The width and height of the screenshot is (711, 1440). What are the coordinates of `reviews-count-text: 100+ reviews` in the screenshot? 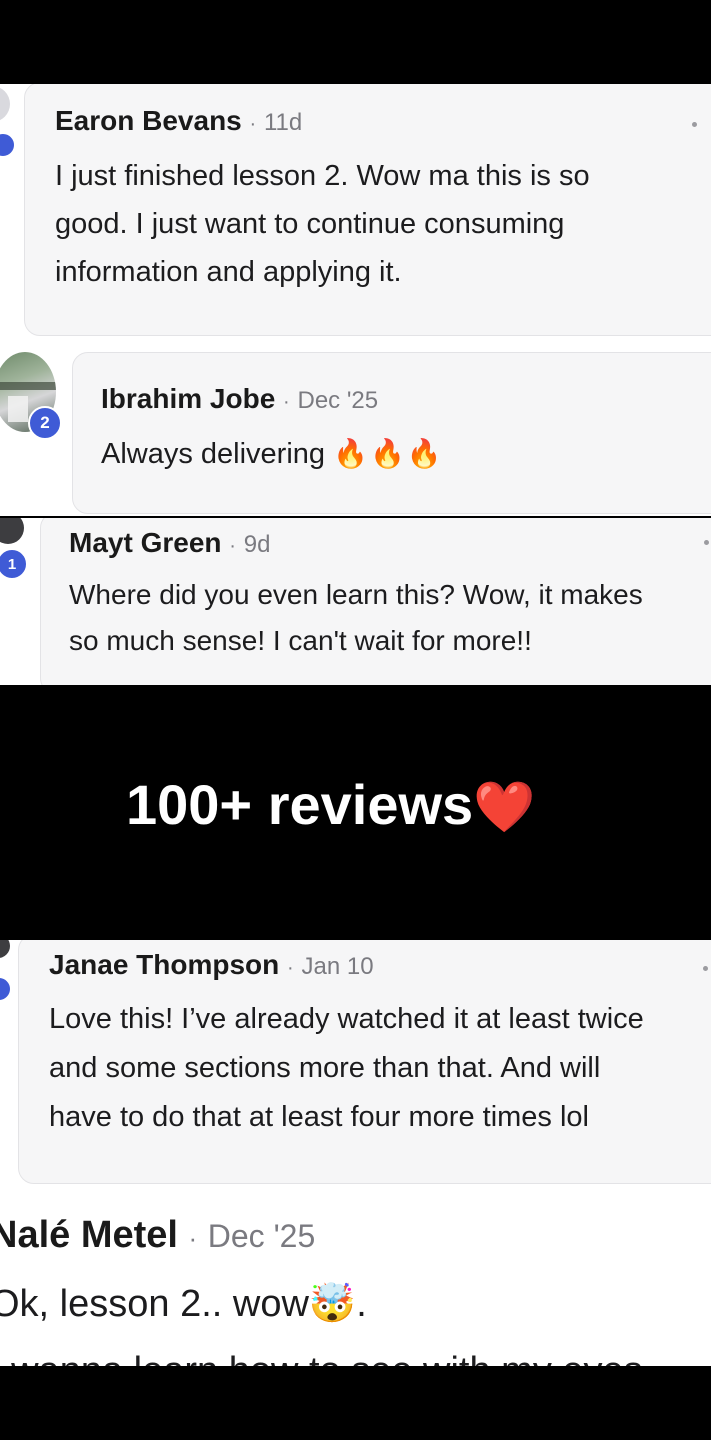 It's located at (300, 804).